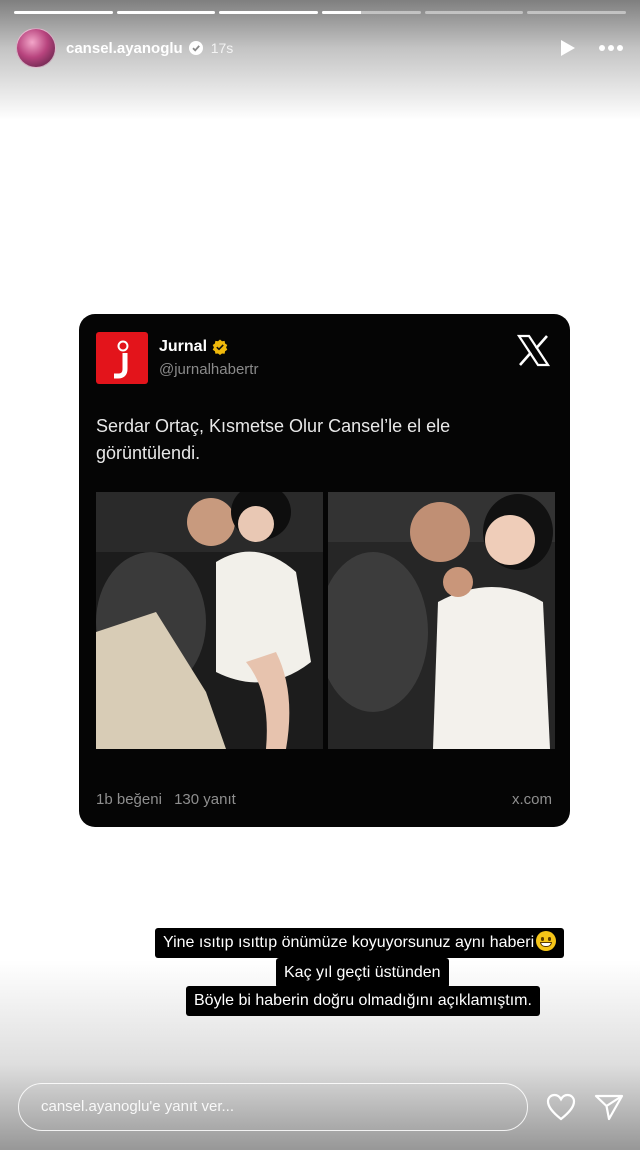  I want to click on play-icon, so click(568, 48).